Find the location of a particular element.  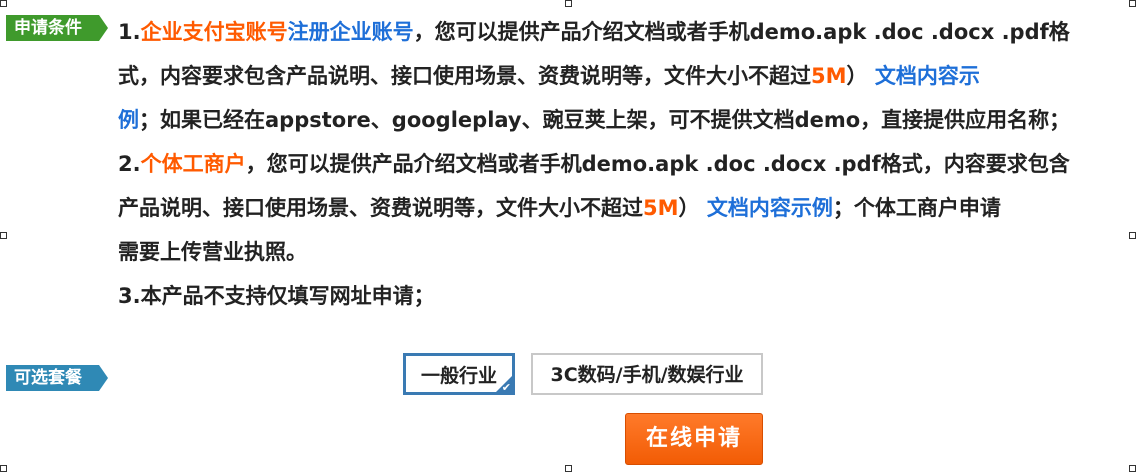

package-option-general-industry: 一般行业 ✔ is located at coordinates (459, 374).